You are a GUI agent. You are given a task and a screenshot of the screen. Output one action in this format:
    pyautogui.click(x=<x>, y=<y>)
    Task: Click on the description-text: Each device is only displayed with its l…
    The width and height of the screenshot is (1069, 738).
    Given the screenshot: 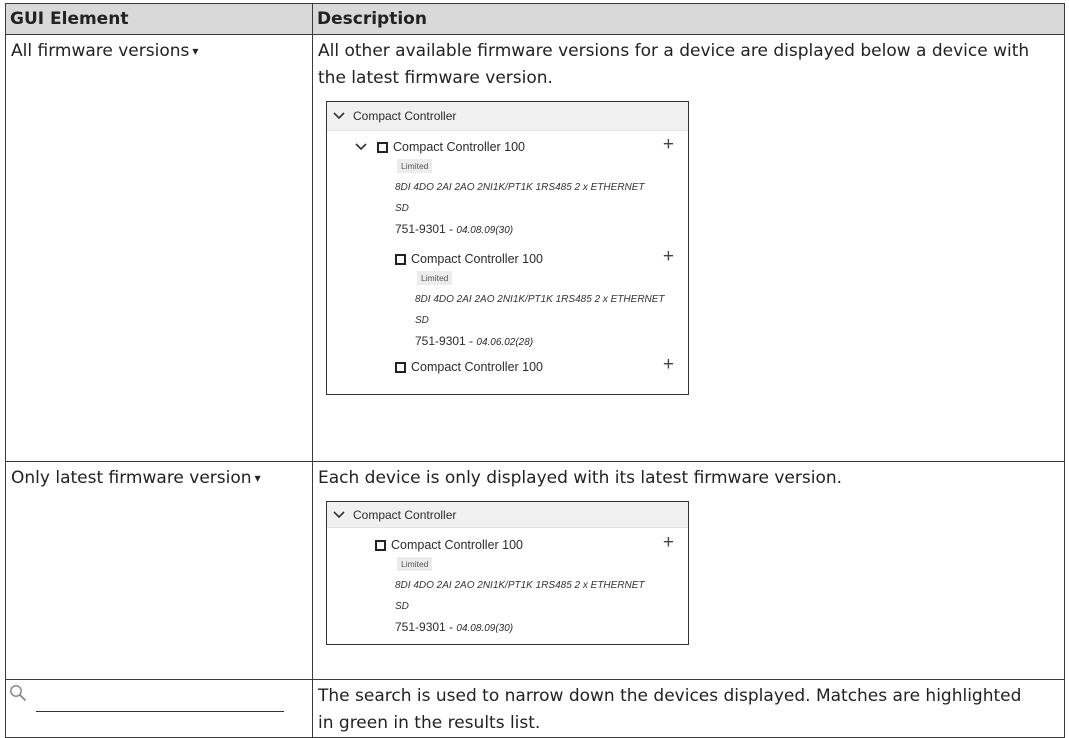 What is the action you would take?
    pyautogui.click(x=580, y=478)
    